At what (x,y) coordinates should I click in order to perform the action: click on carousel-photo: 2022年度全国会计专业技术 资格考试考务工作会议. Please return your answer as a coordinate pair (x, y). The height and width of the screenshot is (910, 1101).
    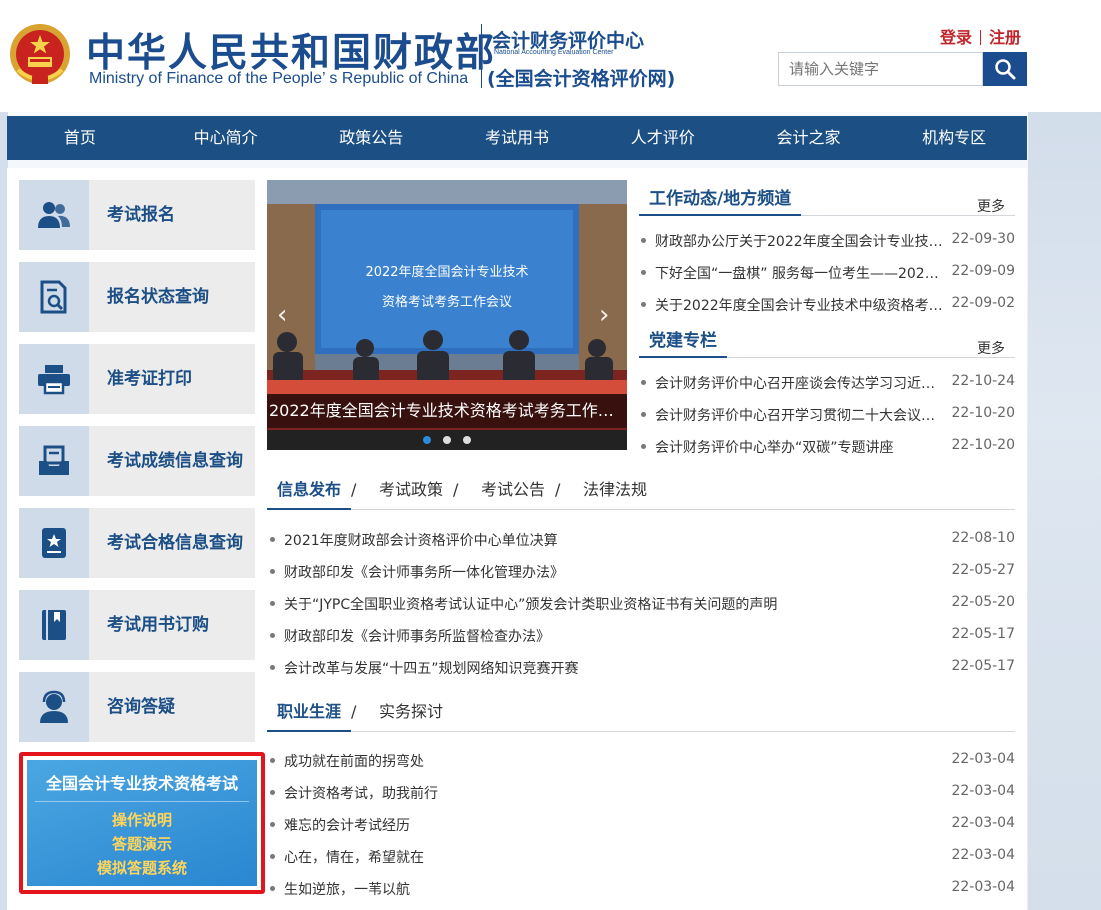
    Looking at the image, I should click on (447, 305).